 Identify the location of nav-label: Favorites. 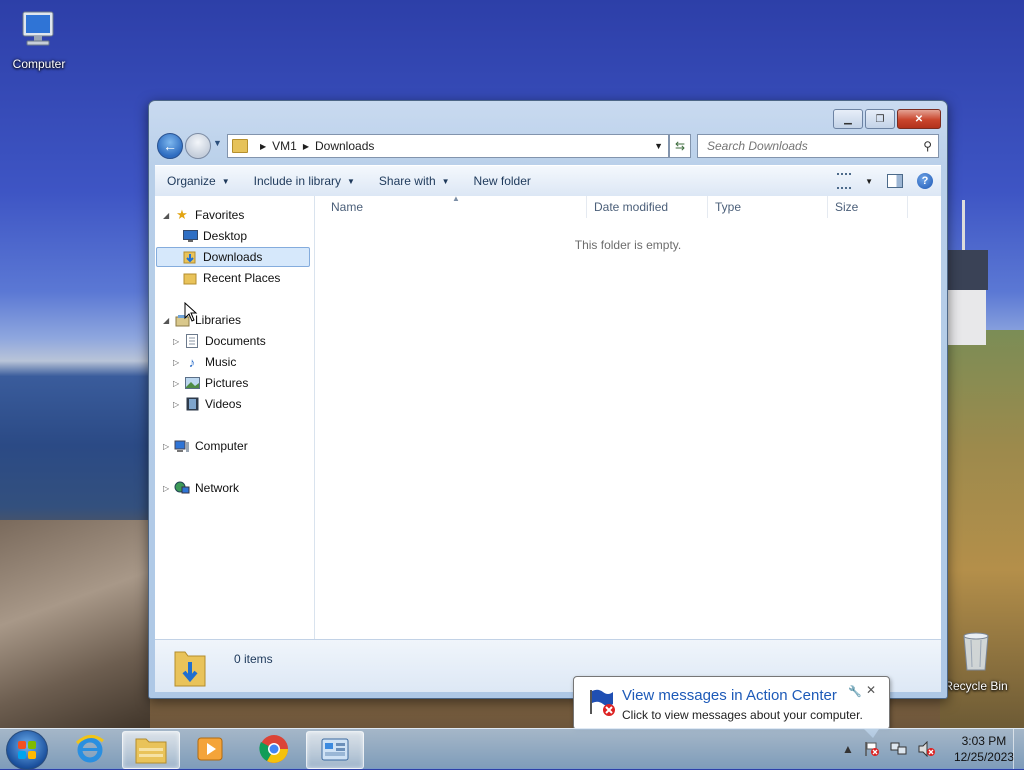
(220, 215).